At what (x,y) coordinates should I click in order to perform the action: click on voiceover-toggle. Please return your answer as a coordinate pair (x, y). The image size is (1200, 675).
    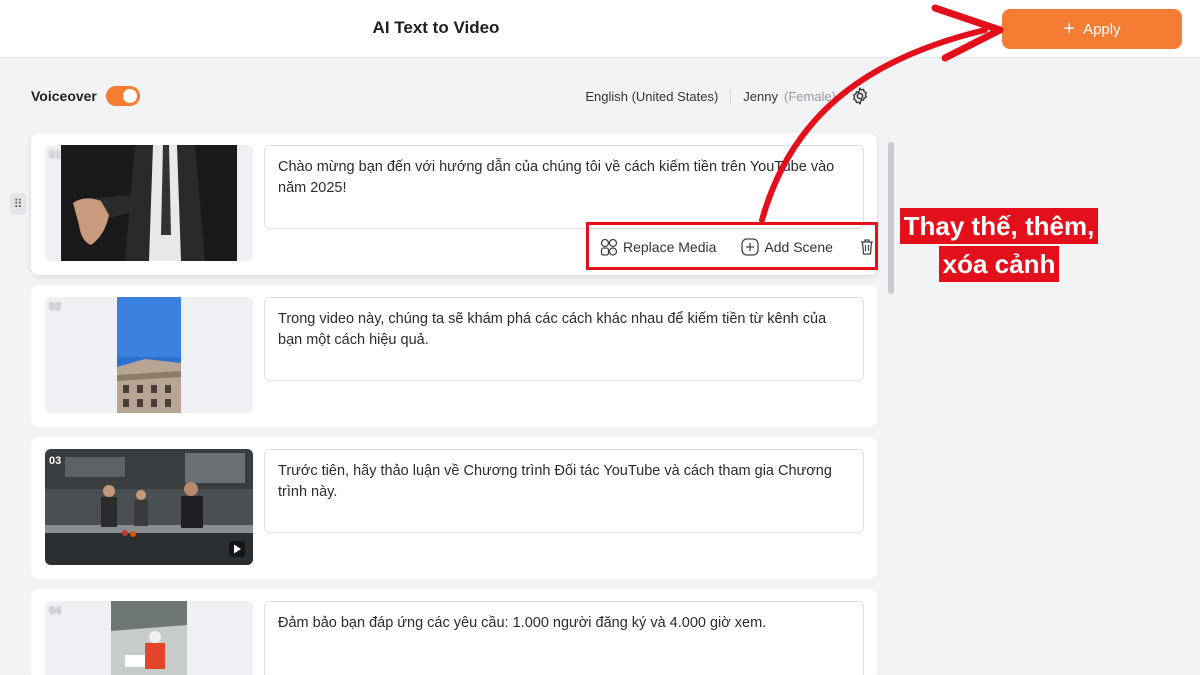
    Looking at the image, I should click on (122, 96).